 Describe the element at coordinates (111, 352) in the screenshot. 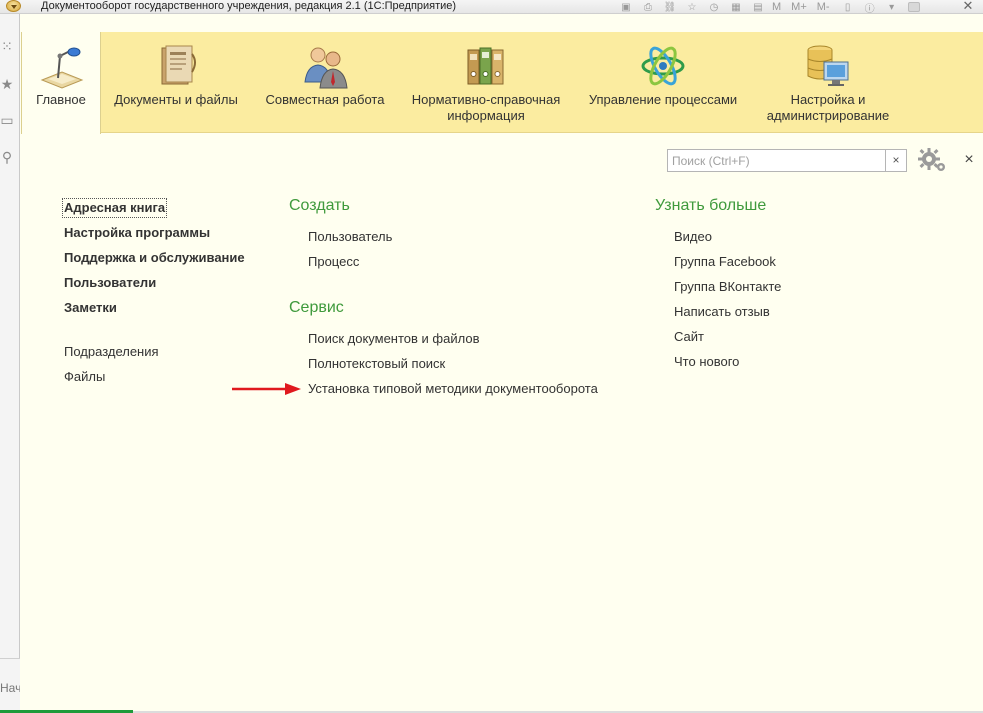

I see `nav-link-departments: Подразделения` at that location.